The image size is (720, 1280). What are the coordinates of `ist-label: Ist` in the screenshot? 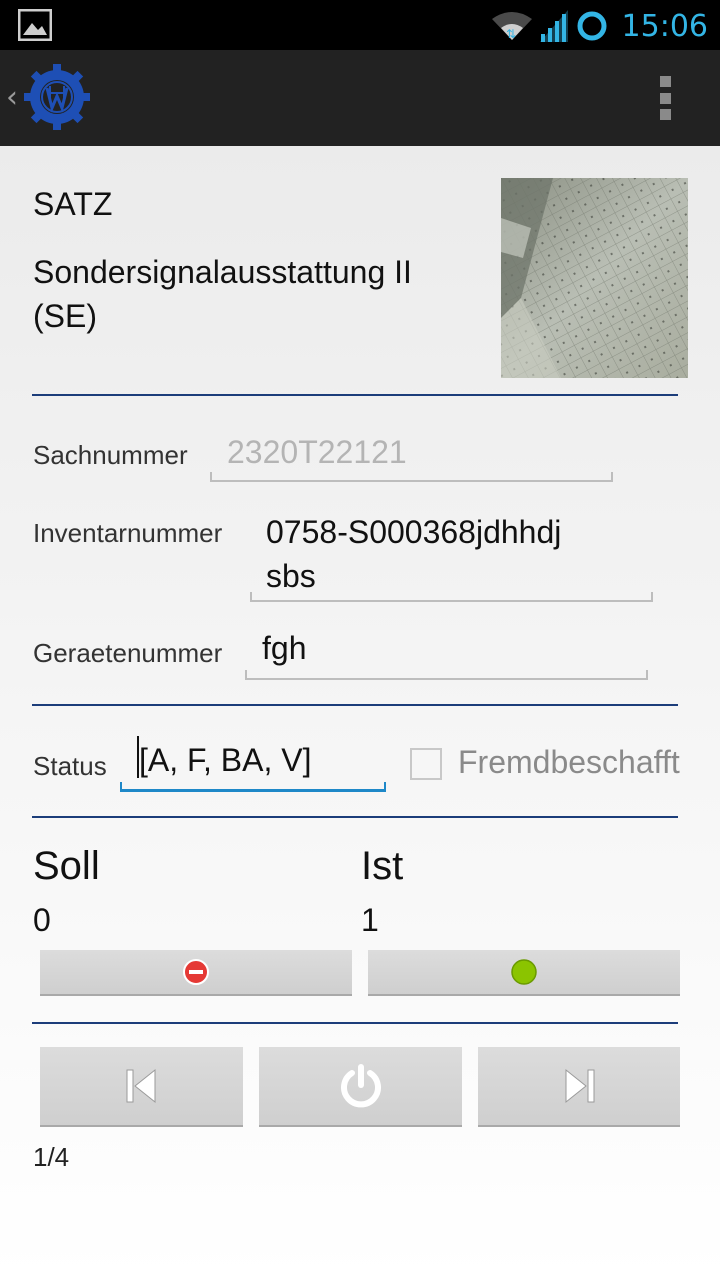 It's located at (382, 866).